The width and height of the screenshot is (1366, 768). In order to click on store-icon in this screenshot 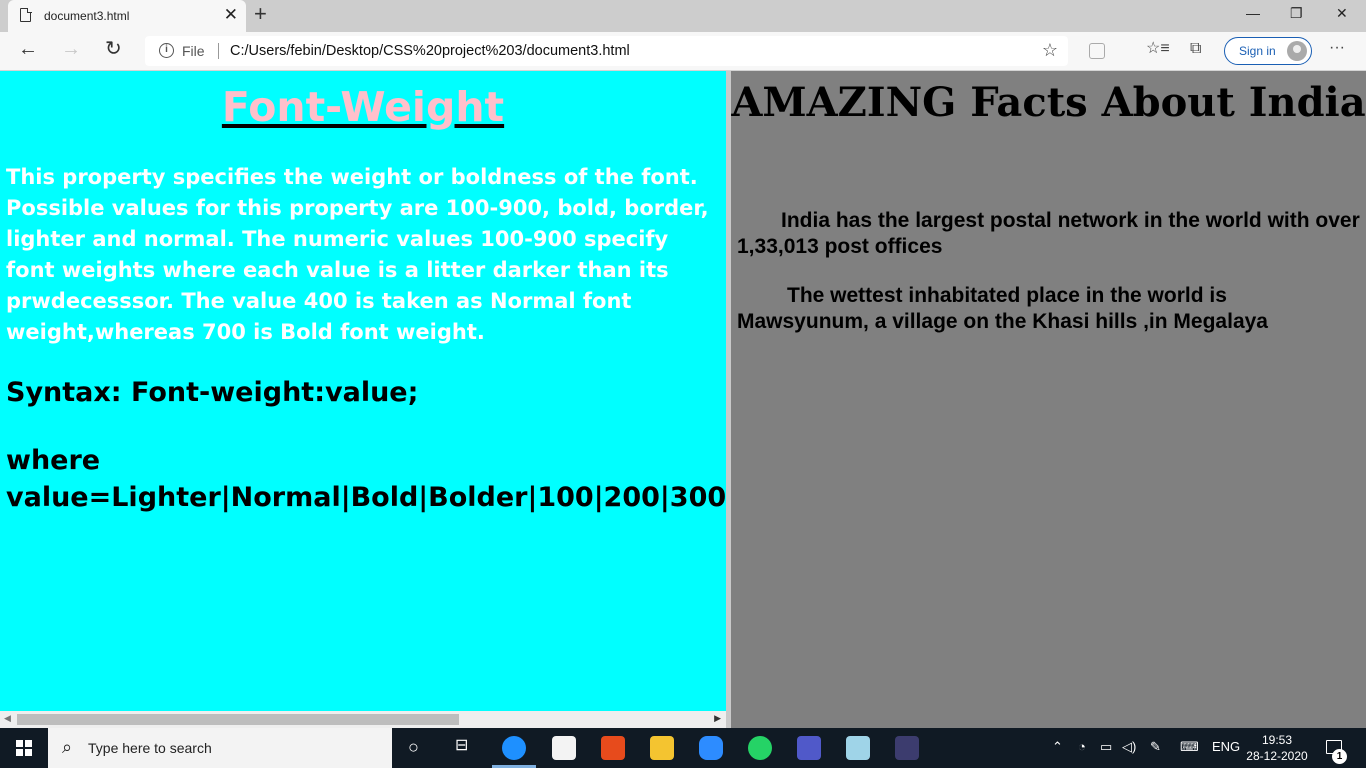, I will do `click(564, 748)`.